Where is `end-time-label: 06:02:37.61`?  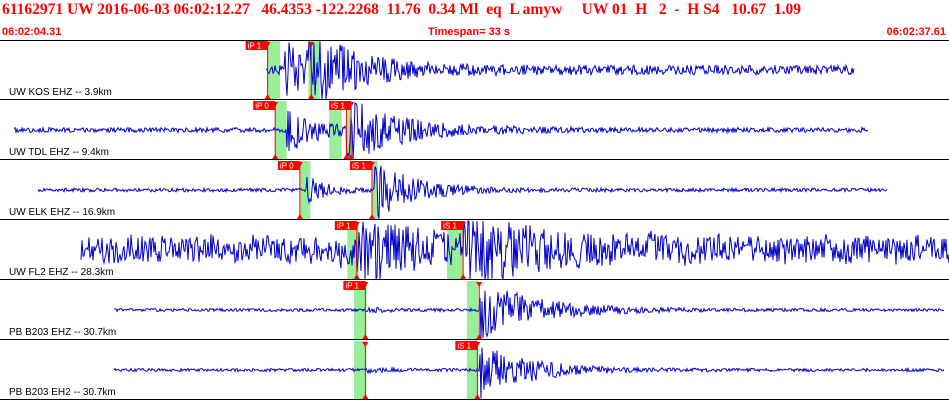 end-time-label: 06:02:37.61 is located at coordinates (916, 32).